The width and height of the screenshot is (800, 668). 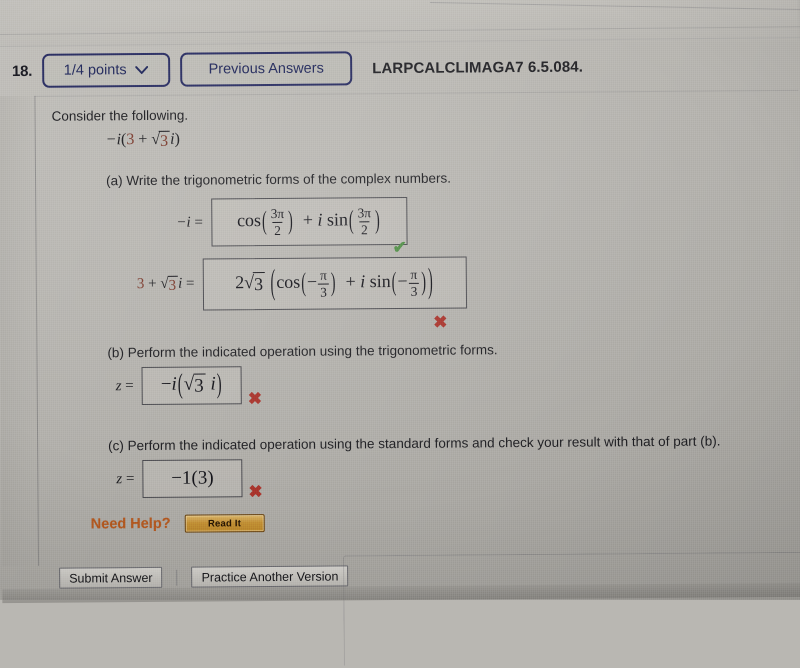 What do you see at coordinates (571, 608) in the screenshot?
I see `next-panel-edge` at bounding box center [571, 608].